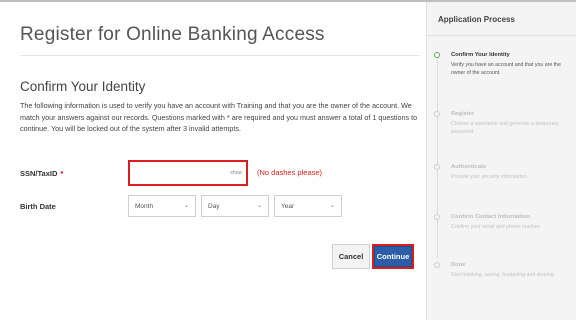 This screenshot has width=576, height=320. I want to click on step-name: Confirm Your Identity, so click(480, 55).